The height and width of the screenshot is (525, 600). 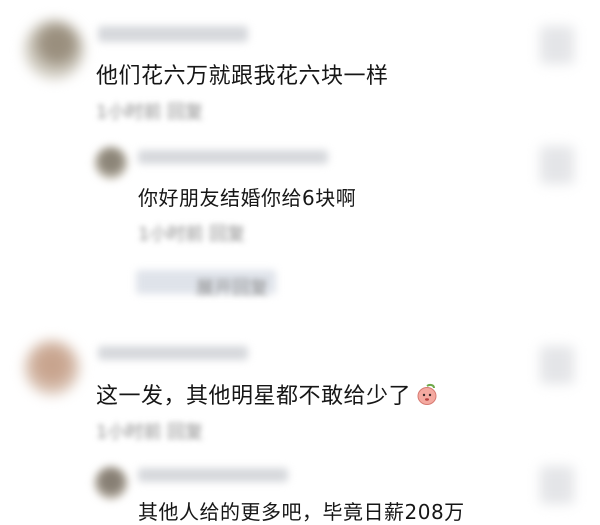 I want to click on reply-text: 你好朋友结婚你给6块啊, so click(x=247, y=198).